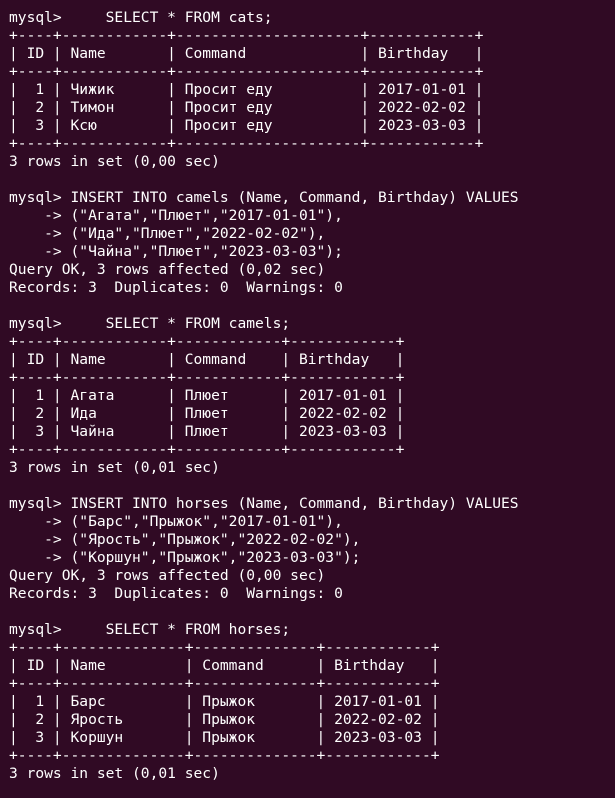  I want to click on table-row: | 1 | Агата | Плюет | 2017-01-01 |, so click(207, 395).